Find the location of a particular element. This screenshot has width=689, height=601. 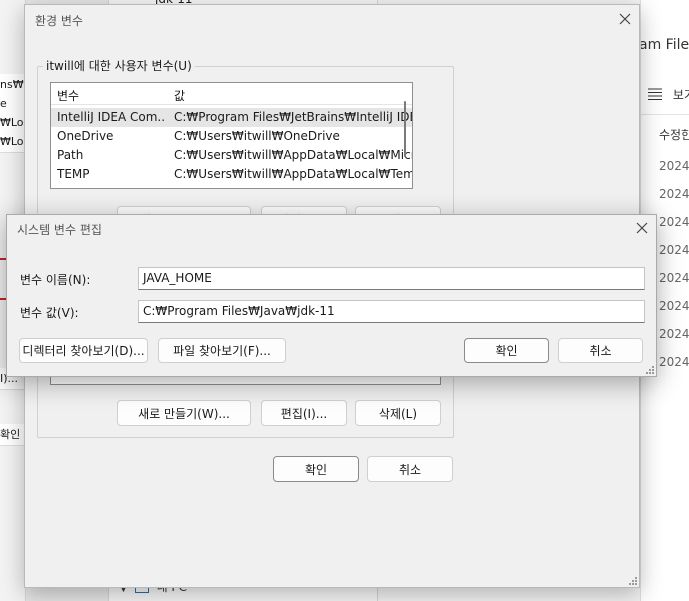

variable-value: C:₩Users₩itwill₩OneDrive is located at coordinates (257, 136).